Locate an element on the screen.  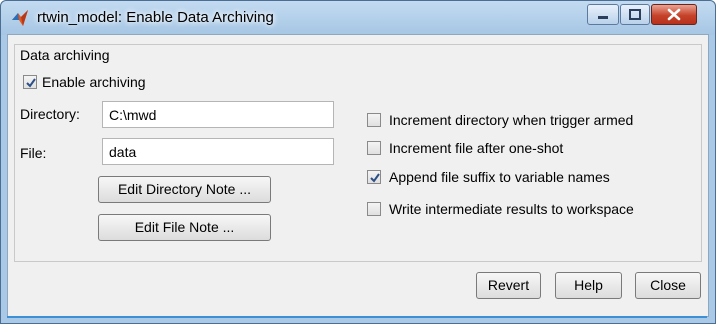
maximize-icon is located at coordinates (635, 14).